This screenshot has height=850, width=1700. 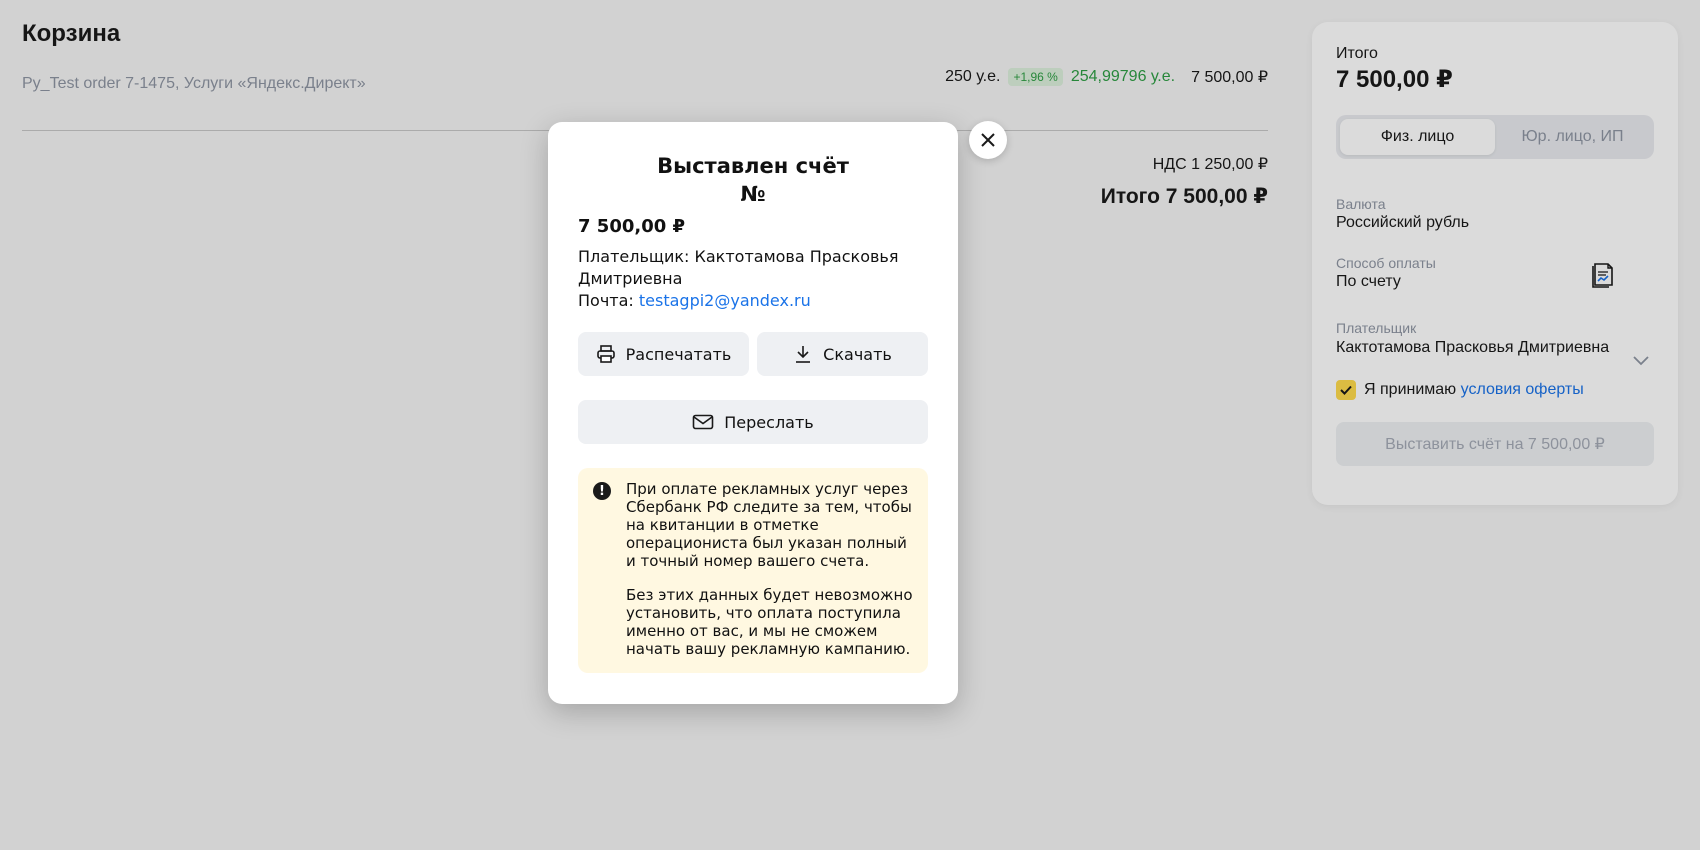 What do you see at coordinates (605, 354) in the screenshot?
I see `printer-icon` at bounding box center [605, 354].